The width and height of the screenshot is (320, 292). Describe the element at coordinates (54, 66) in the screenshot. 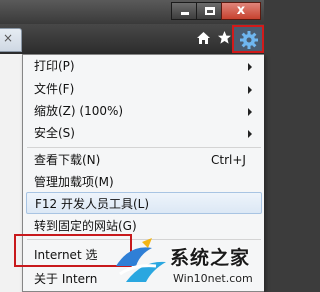

I see `menu-item-label: 打印(P)` at that location.